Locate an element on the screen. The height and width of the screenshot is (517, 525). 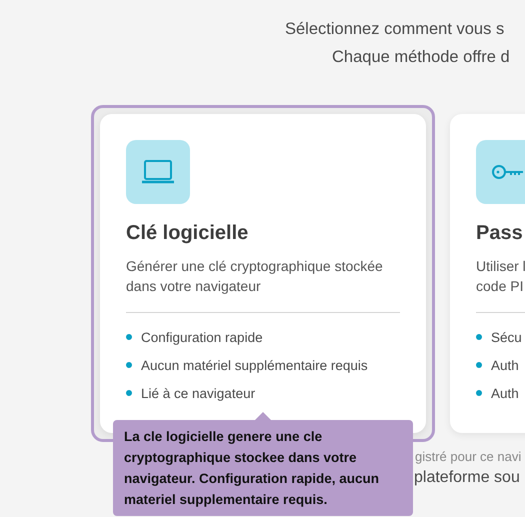
intro-text: Chaque méthode offre d is located at coordinates (421, 57).